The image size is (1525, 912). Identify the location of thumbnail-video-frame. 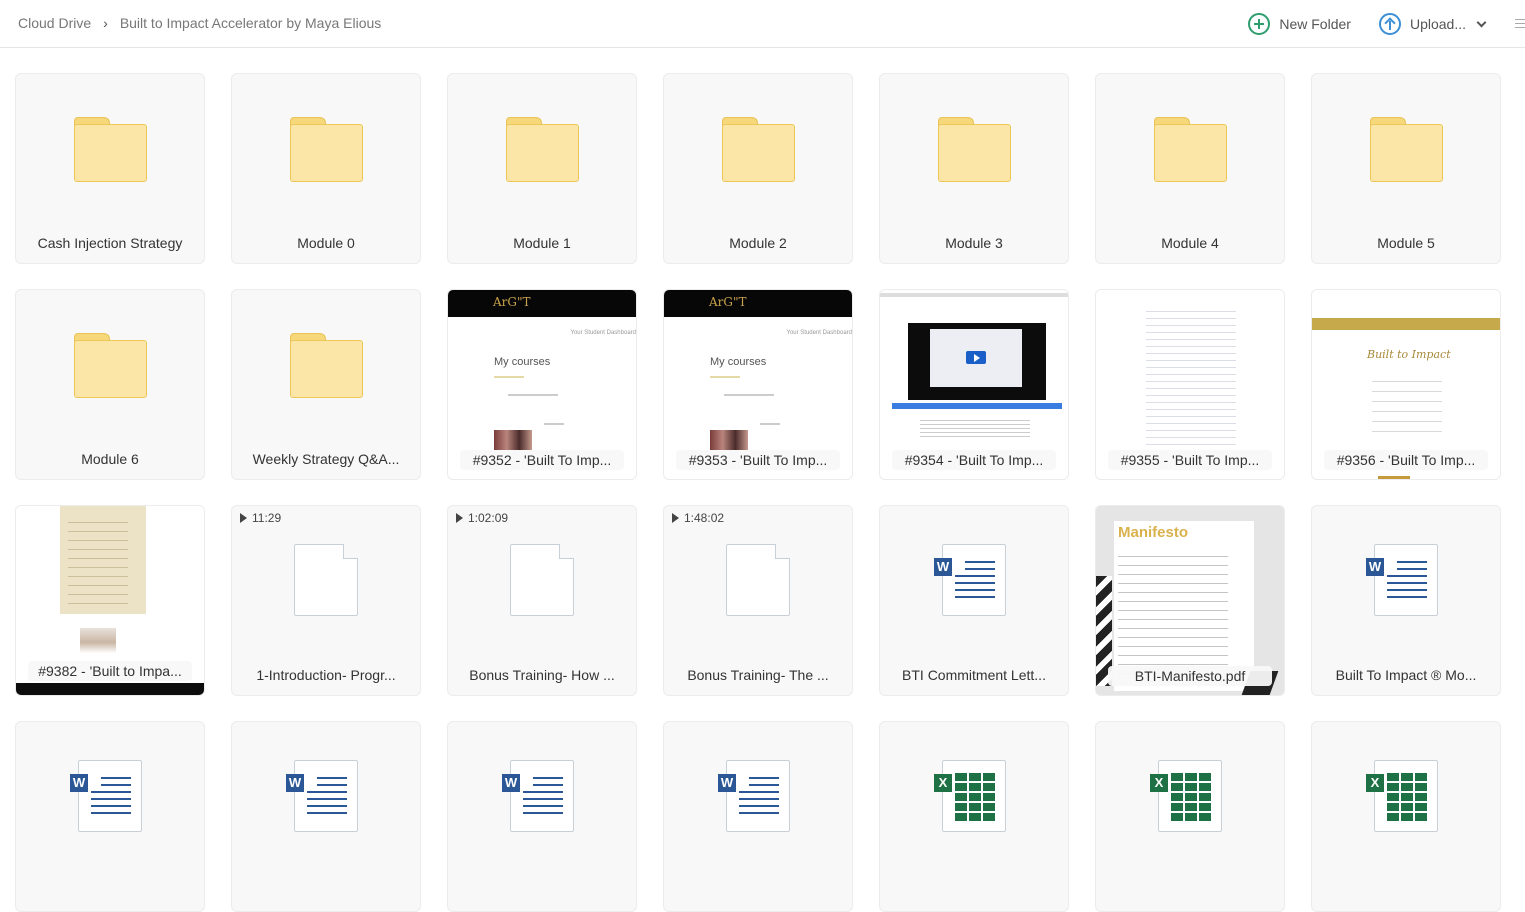
(977, 361).